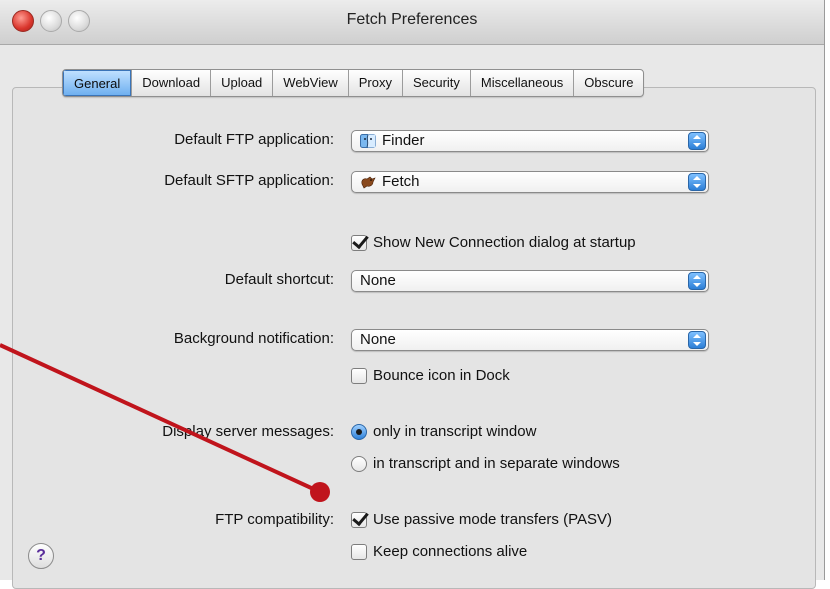 The height and width of the screenshot is (589, 830). I want to click on tab-general: General, so click(97, 83).